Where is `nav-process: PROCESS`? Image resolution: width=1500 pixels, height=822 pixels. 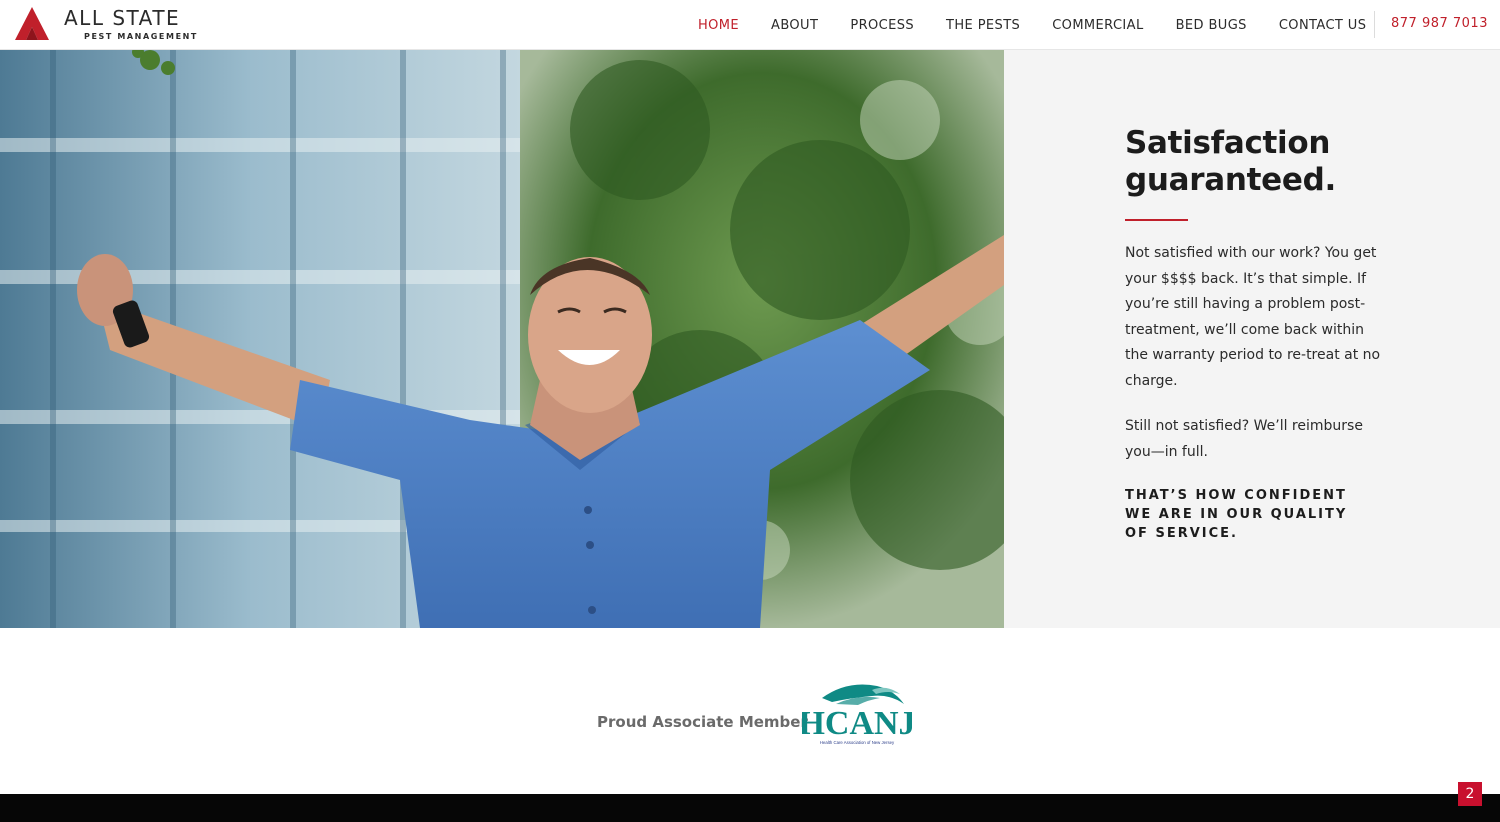 nav-process: PROCESS is located at coordinates (882, 25).